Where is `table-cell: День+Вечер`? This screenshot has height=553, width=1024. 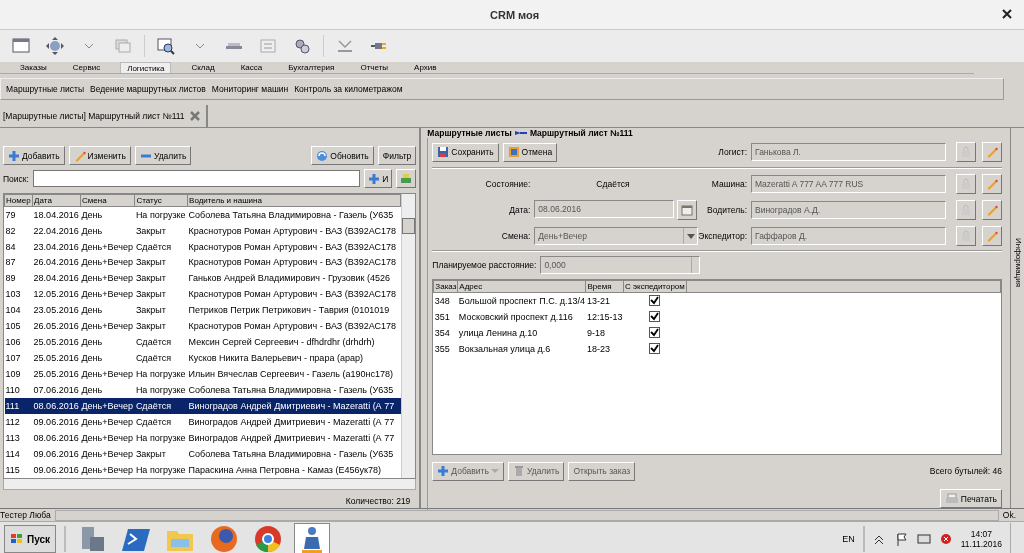
table-cell: День+Вечер is located at coordinates (107, 422).